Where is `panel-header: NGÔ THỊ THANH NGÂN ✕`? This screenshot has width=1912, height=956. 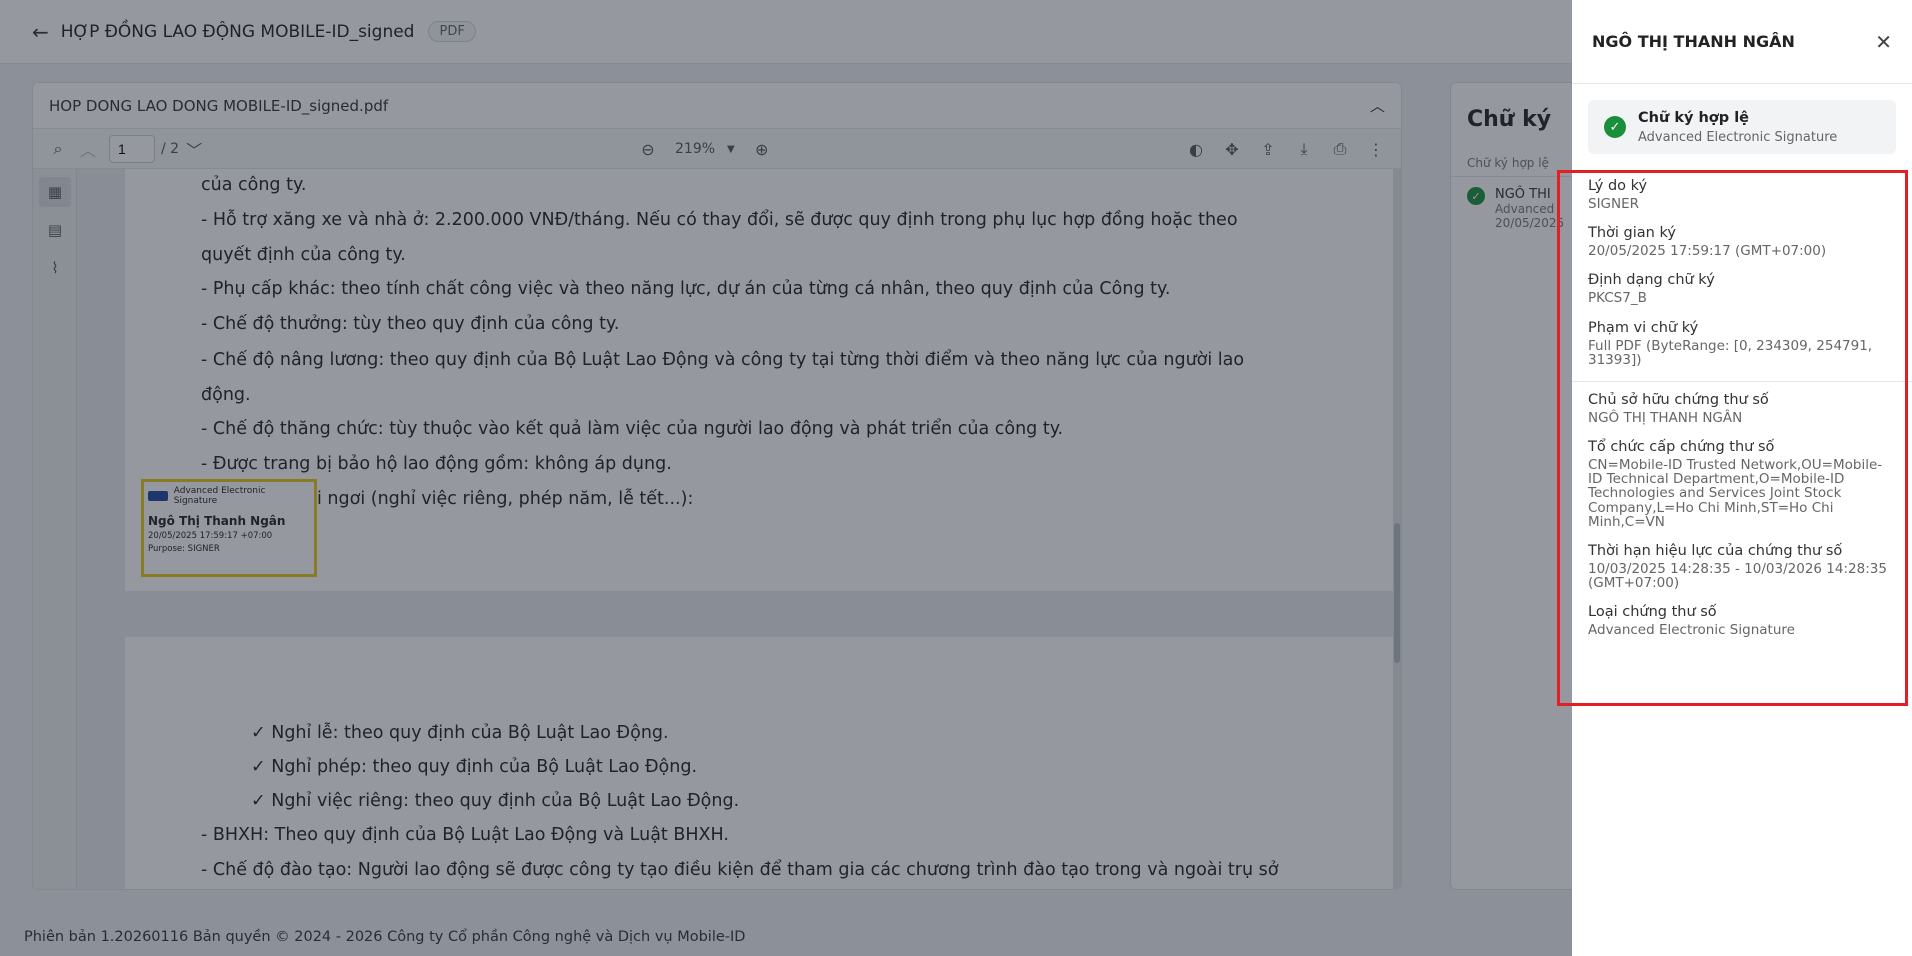 panel-header: NGÔ THỊ THANH NGÂN ✕ is located at coordinates (1742, 42).